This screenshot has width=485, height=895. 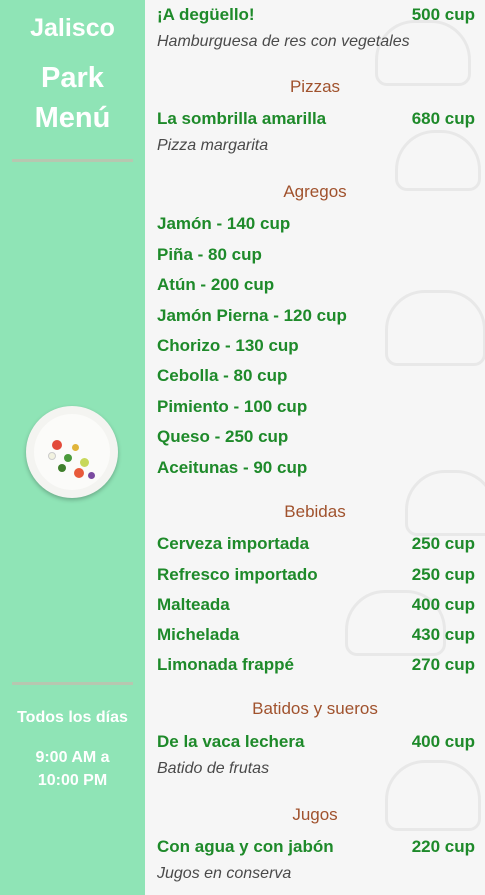 What do you see at coordinates (443, 118) in the screenshot?
I see `item-price: 680 cup` at bounding box center [443, 118].